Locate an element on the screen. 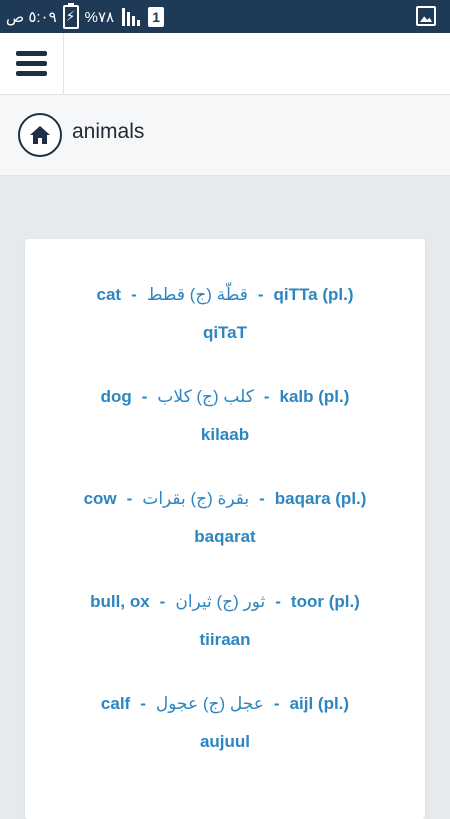 The width and height of the screenshot is (450, 819). plural-transliteration: baqarat is located at coordinates (225, 536).